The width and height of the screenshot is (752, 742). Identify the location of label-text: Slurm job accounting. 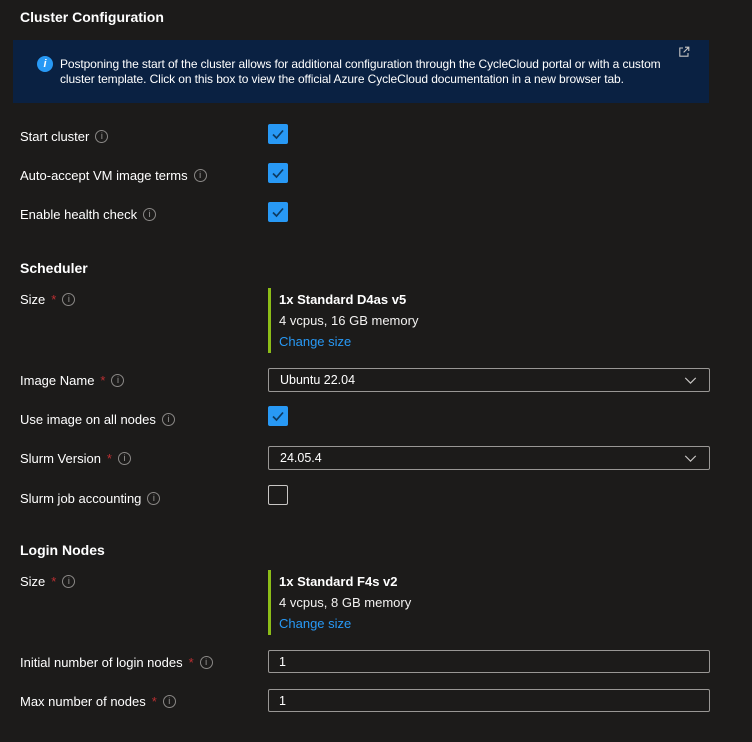
(81, 498).